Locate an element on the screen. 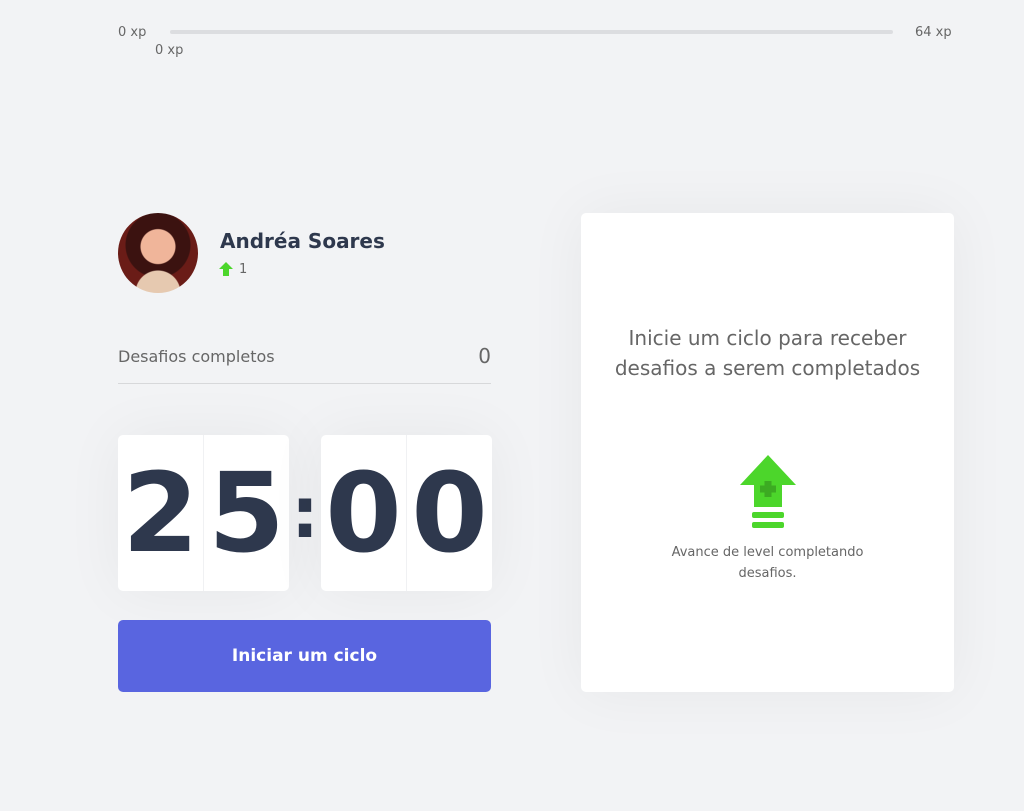  profile-level: 1 is located at coordinates (243, 269).